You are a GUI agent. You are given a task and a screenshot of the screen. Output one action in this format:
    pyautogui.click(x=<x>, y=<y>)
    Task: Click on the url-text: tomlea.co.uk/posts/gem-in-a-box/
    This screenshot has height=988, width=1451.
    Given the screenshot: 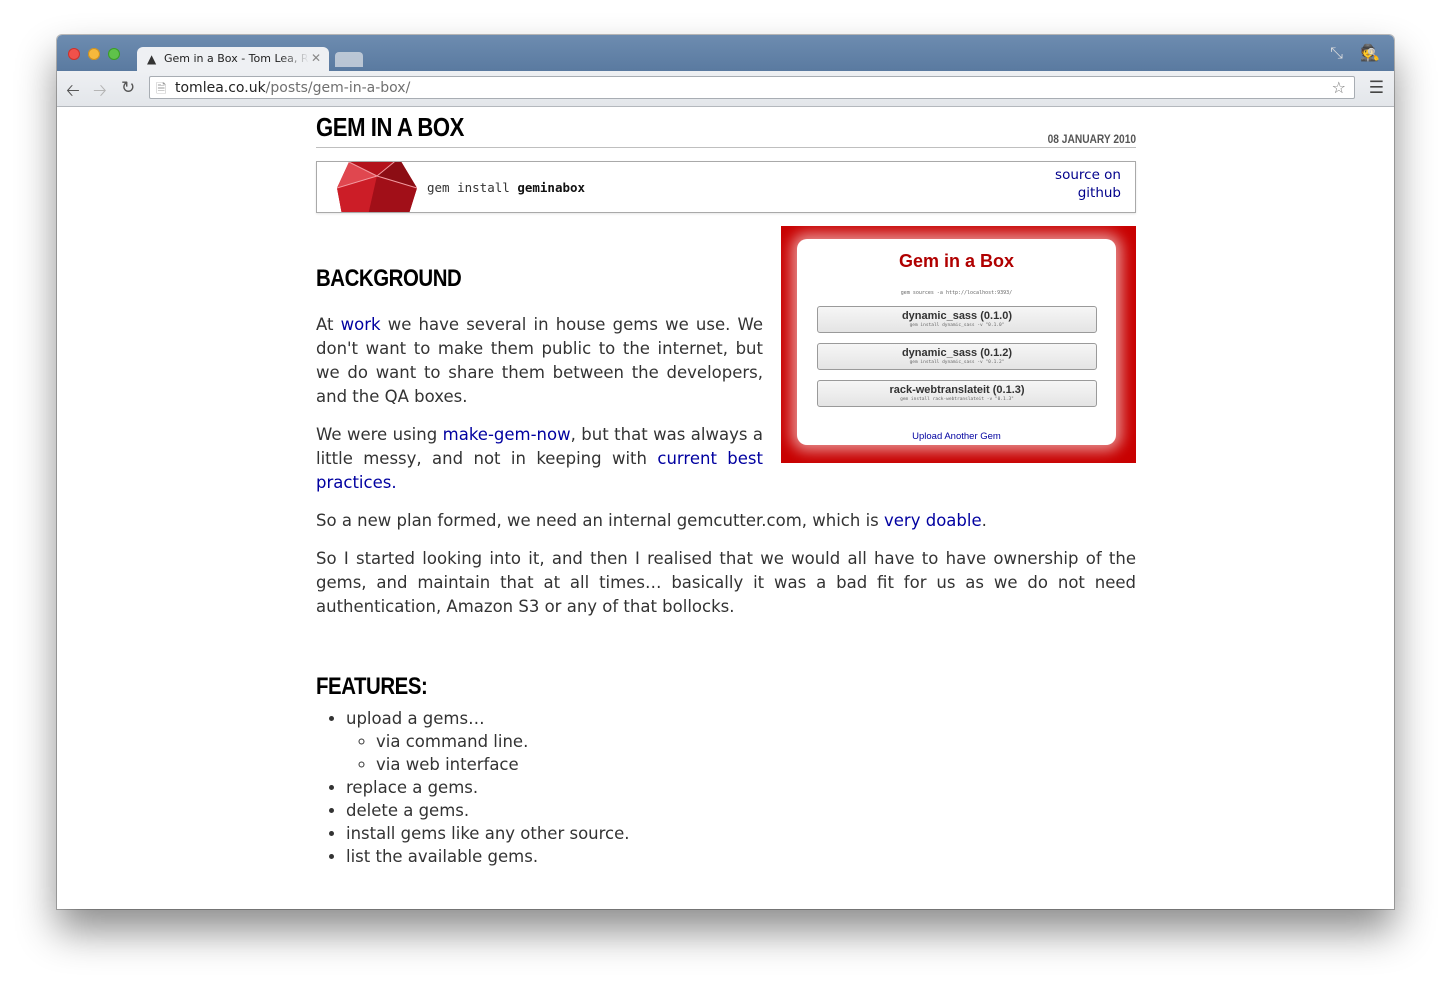 What is the action you would take?
    pyautogui.click(x=293, y=88)
    